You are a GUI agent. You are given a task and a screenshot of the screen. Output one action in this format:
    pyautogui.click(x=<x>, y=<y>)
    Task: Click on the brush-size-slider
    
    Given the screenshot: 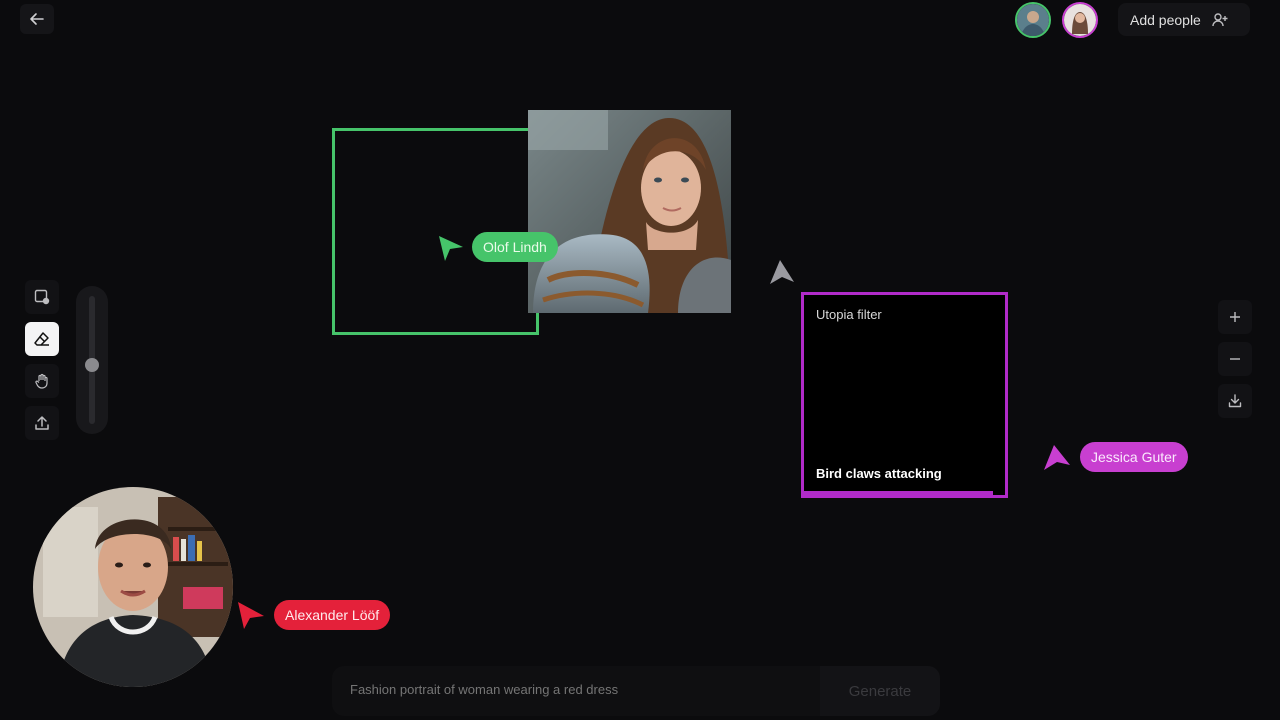 What is the action you would take?
    pyautogui.click(x=92, y=360)
    